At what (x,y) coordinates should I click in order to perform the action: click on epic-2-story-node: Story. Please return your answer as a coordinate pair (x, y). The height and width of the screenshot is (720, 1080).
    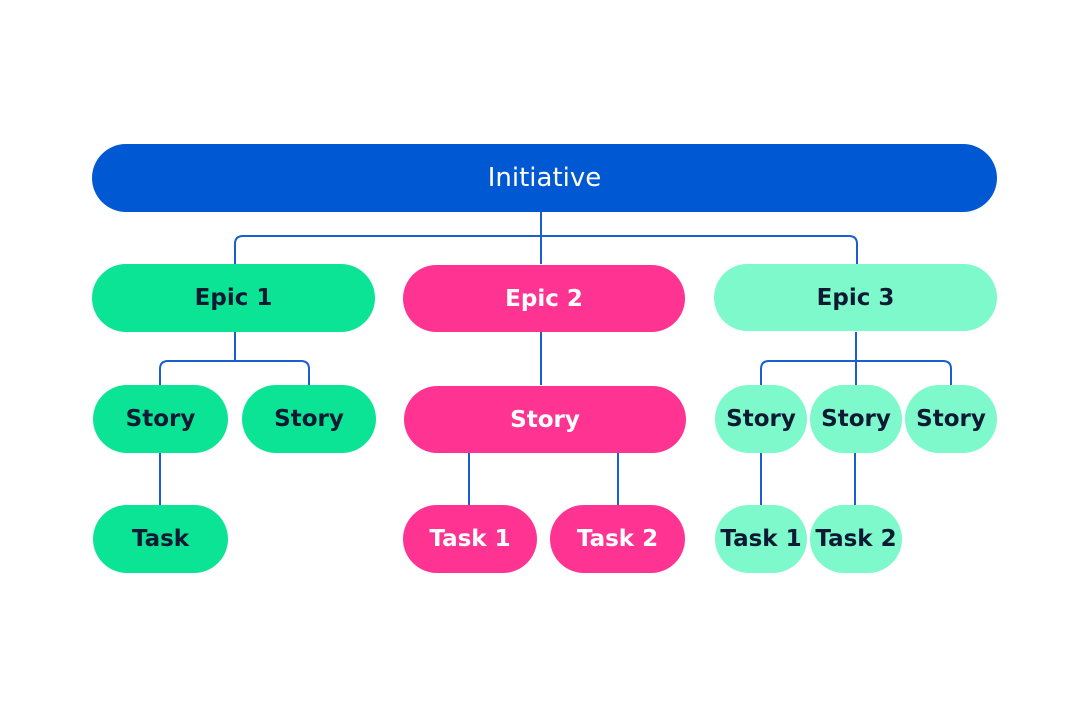
    Looking at the image, I should click on (545, 419).